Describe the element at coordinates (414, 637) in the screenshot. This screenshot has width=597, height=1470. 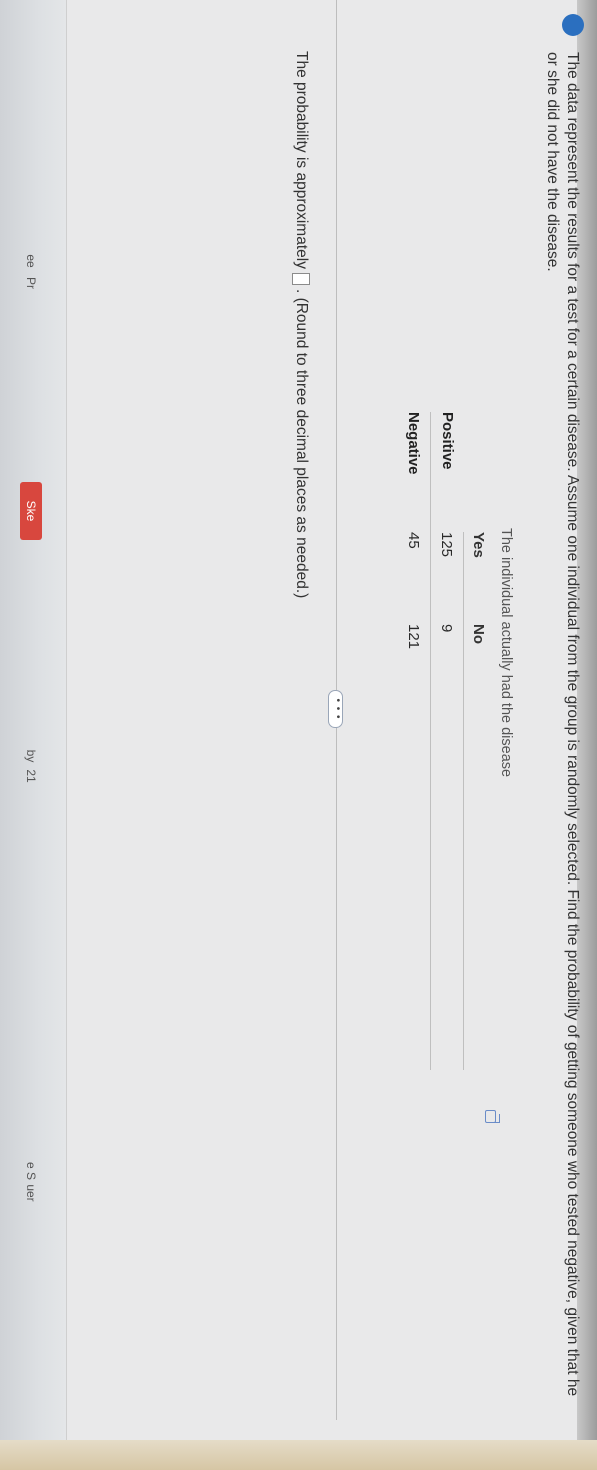
I see `table-cell: 121` at that location.